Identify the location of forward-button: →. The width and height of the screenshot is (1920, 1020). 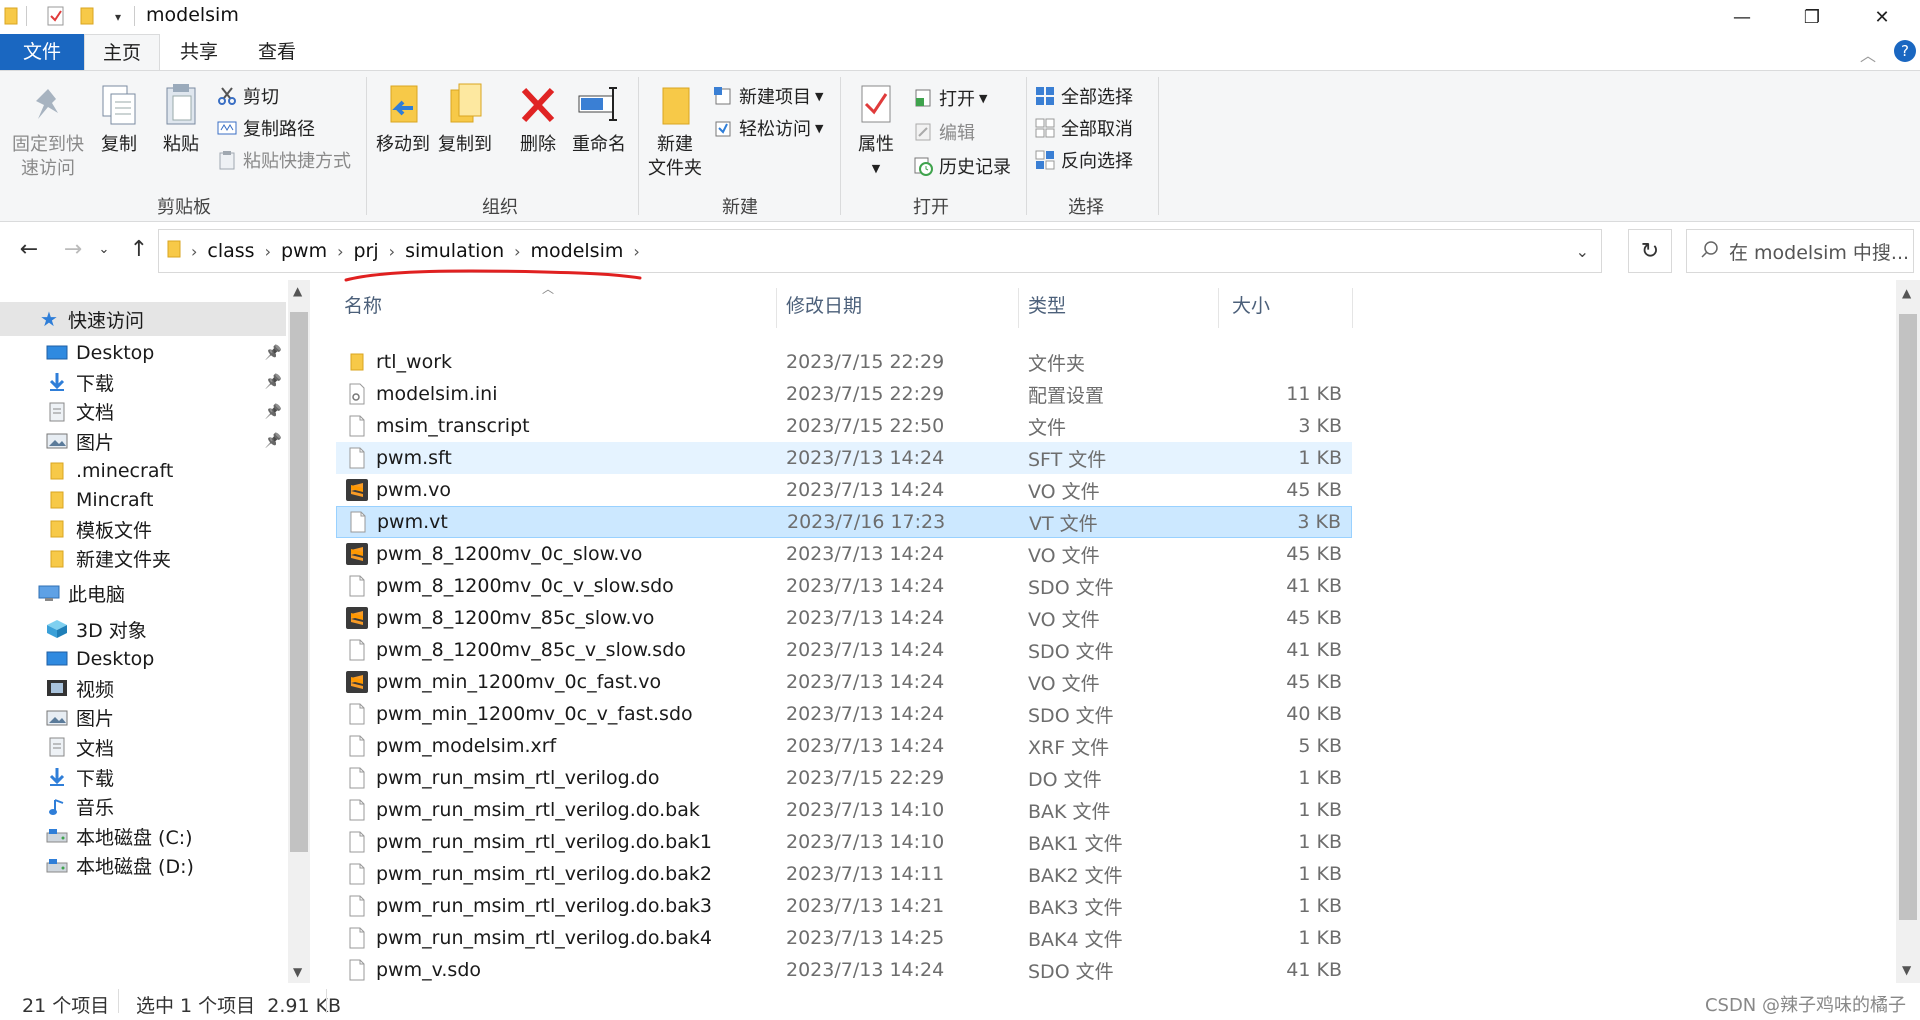
(73, 249).